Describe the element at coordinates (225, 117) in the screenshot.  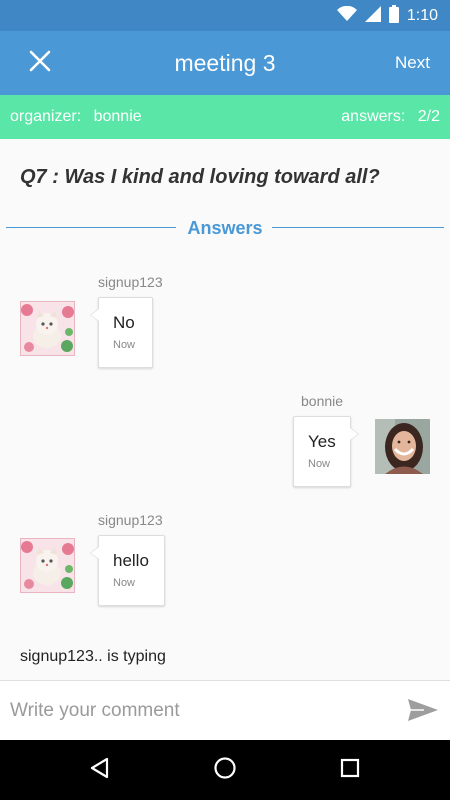
I see `info-bar: organizer: bonnie answers: 2/2` at that location.